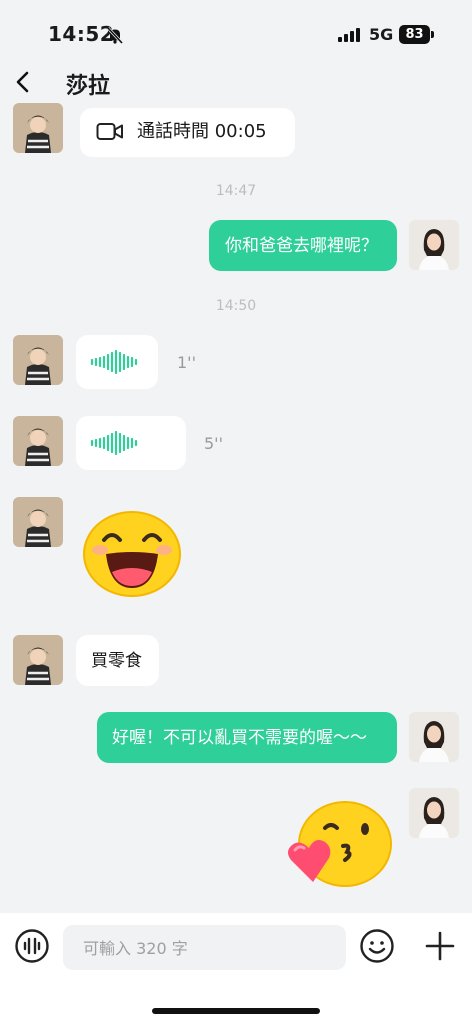  Describe the element at coordinates (236, 1011) in the screenshot. I see `home-indicator` at that location.